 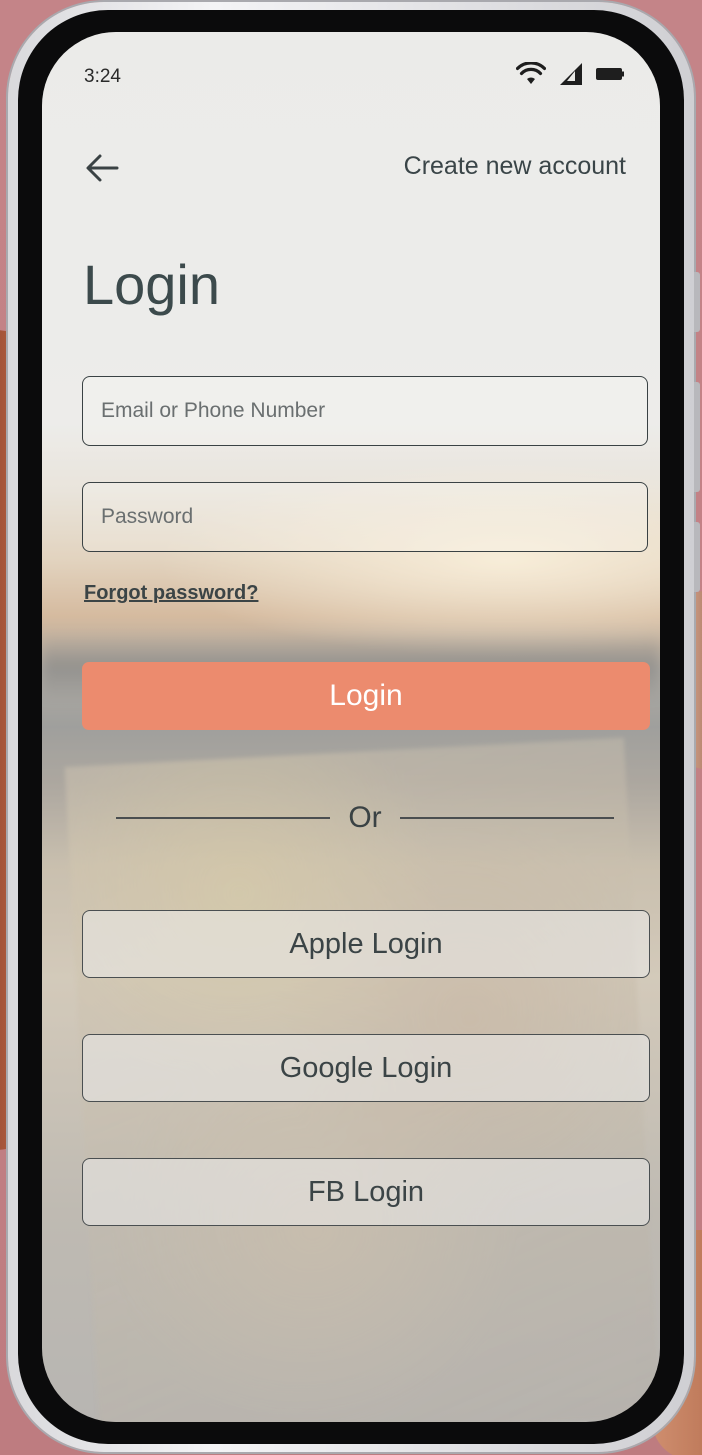 What do you see at coordinates (507, 818) in the screenshot?
I see `divider-line-right` at bounding box center [507, 818].